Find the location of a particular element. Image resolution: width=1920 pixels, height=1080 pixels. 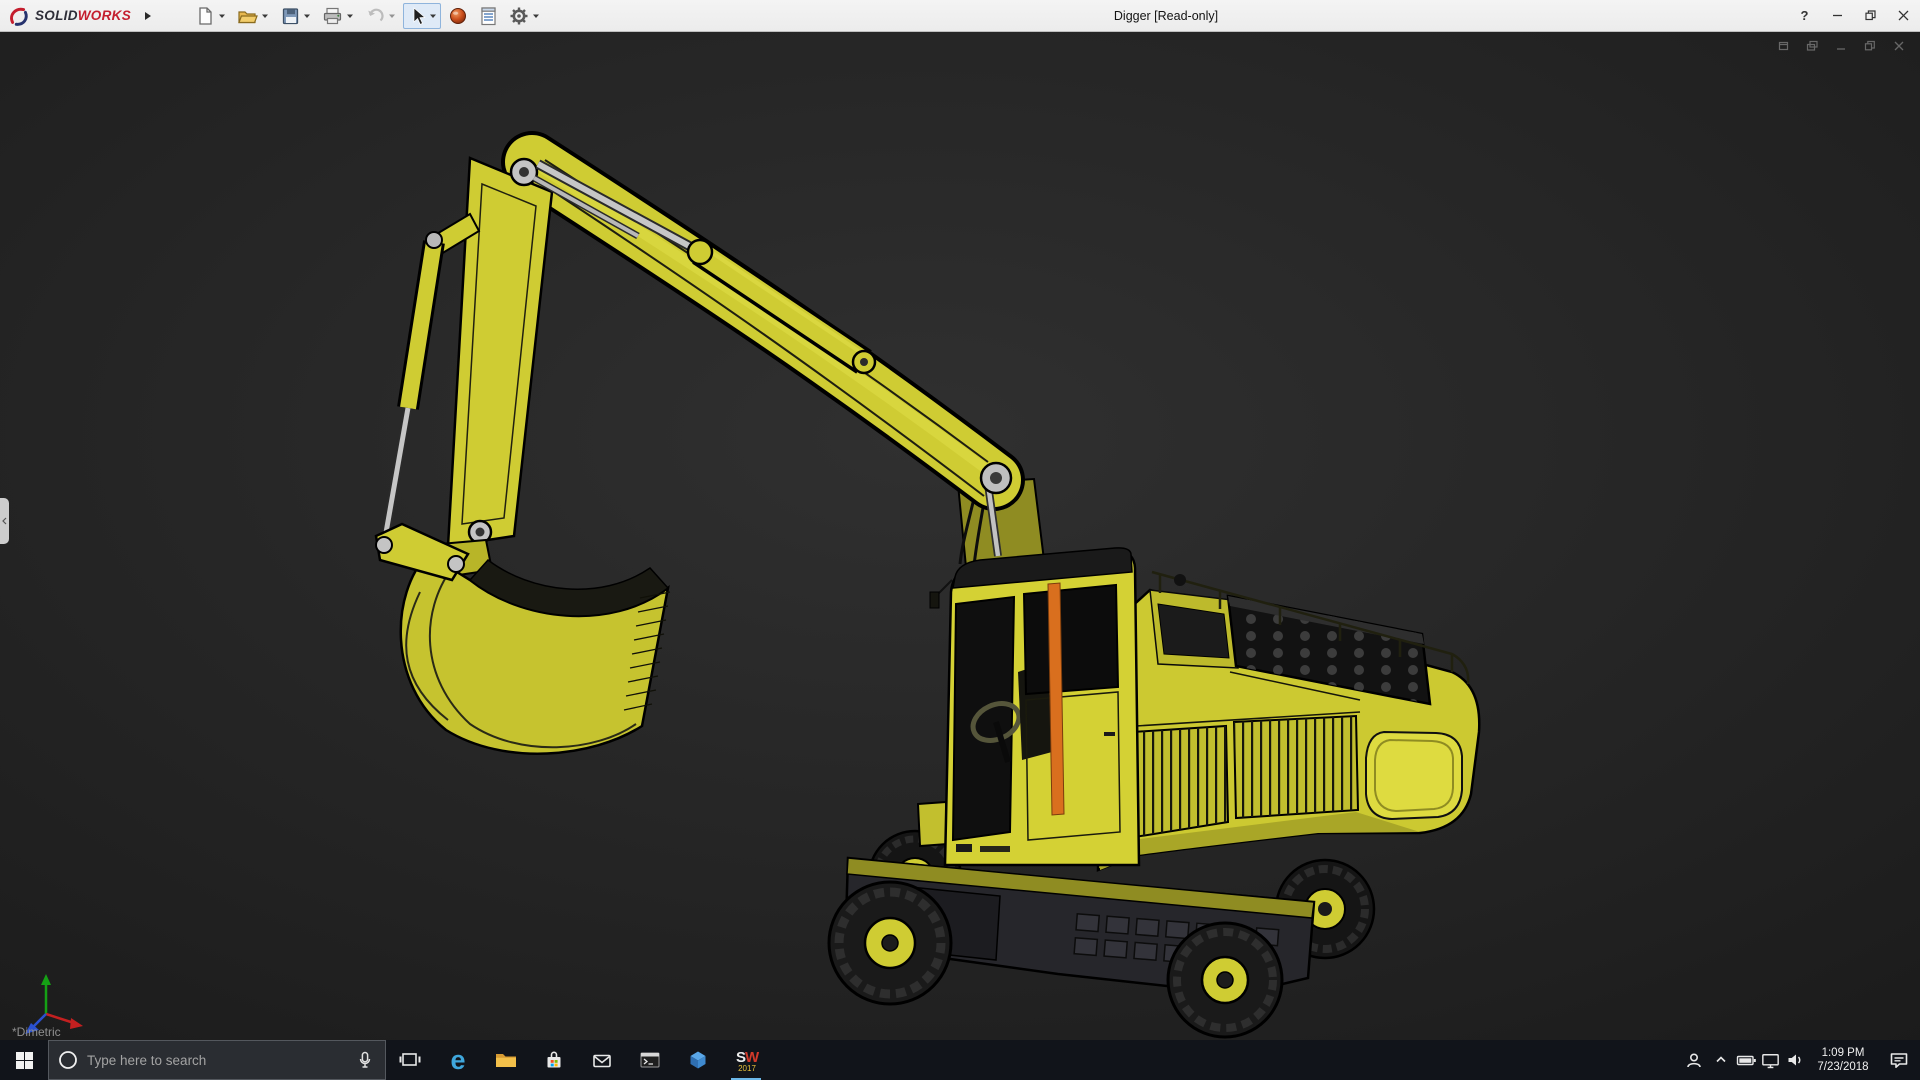

start-button is located at coordinates (24, 1060).